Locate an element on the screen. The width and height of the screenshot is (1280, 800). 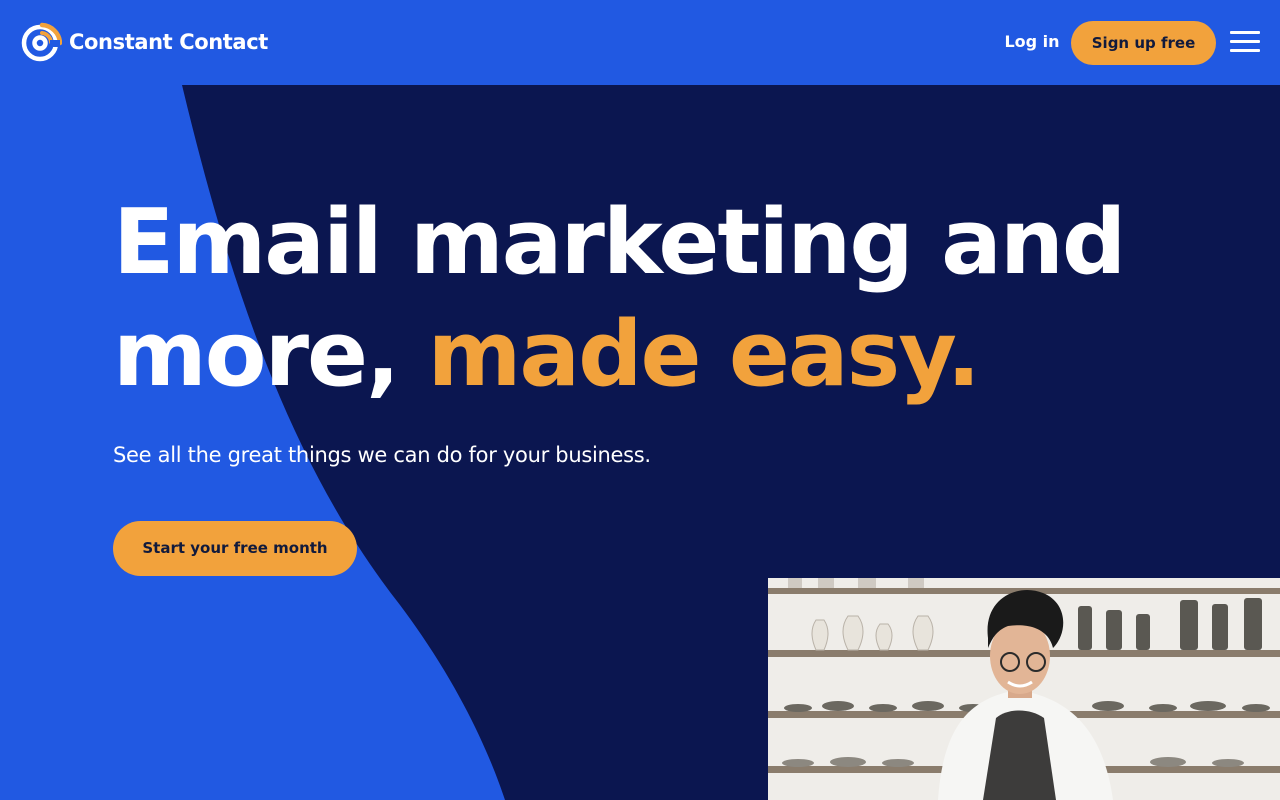
headline-line-2: more, made easy. is located at coordinates (688, 355).